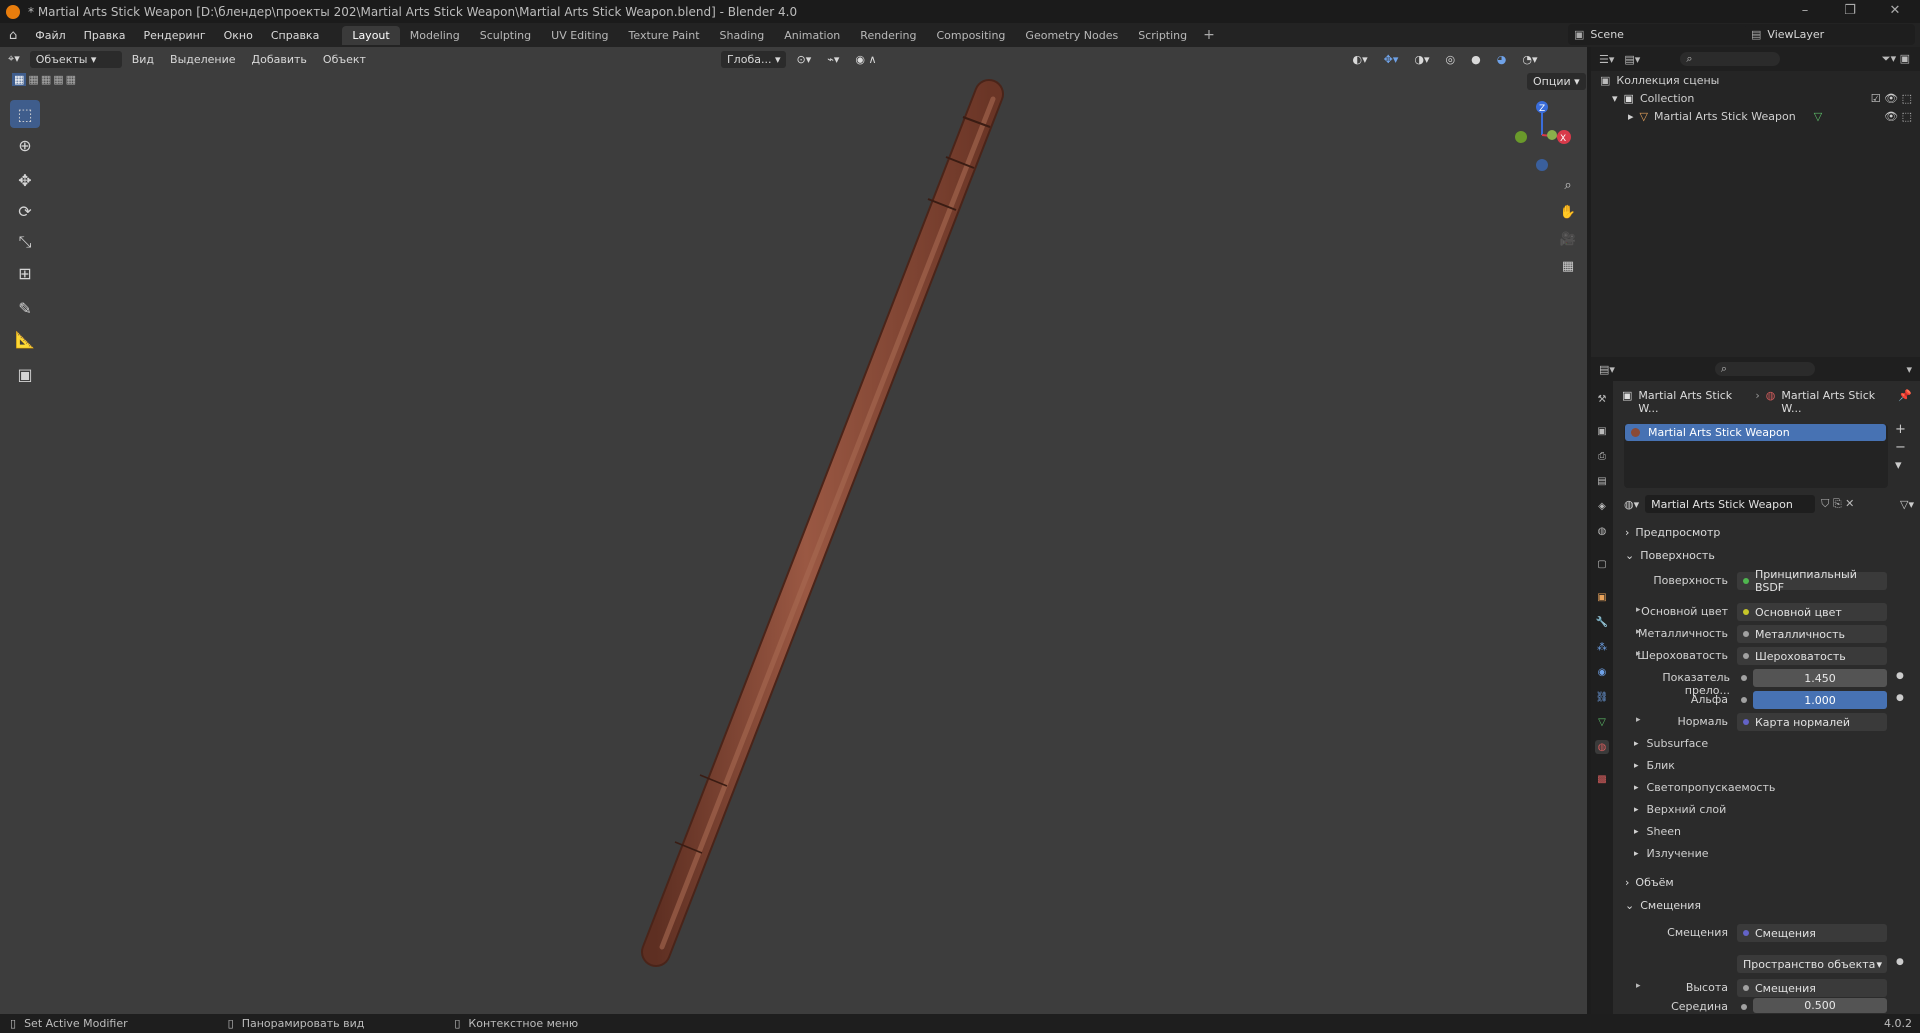 This screenshot has height=1033, width=1920. I want to click on menu-window: Окно, so click(238, 35).